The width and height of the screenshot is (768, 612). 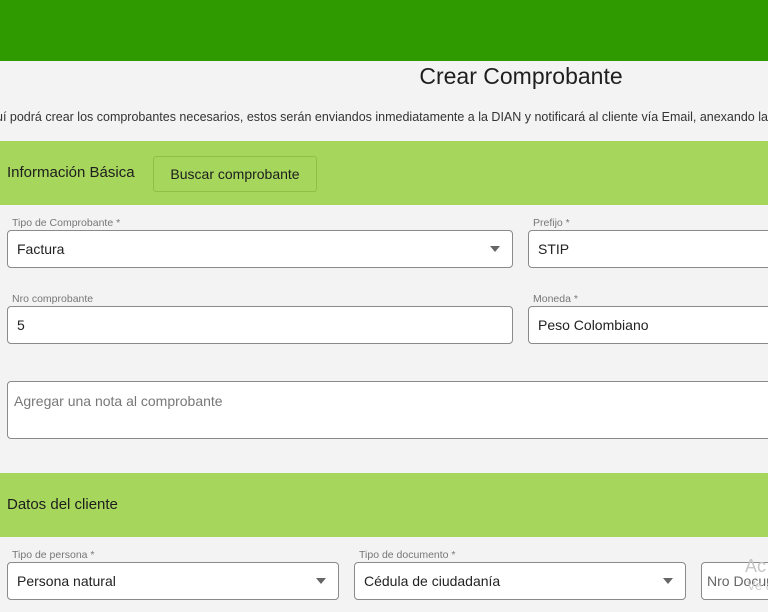 What do you see at coordinates (593, 325) in the screenshot?
I see `currency-value: Peso Colombiano` at bounding box center [593, 325].